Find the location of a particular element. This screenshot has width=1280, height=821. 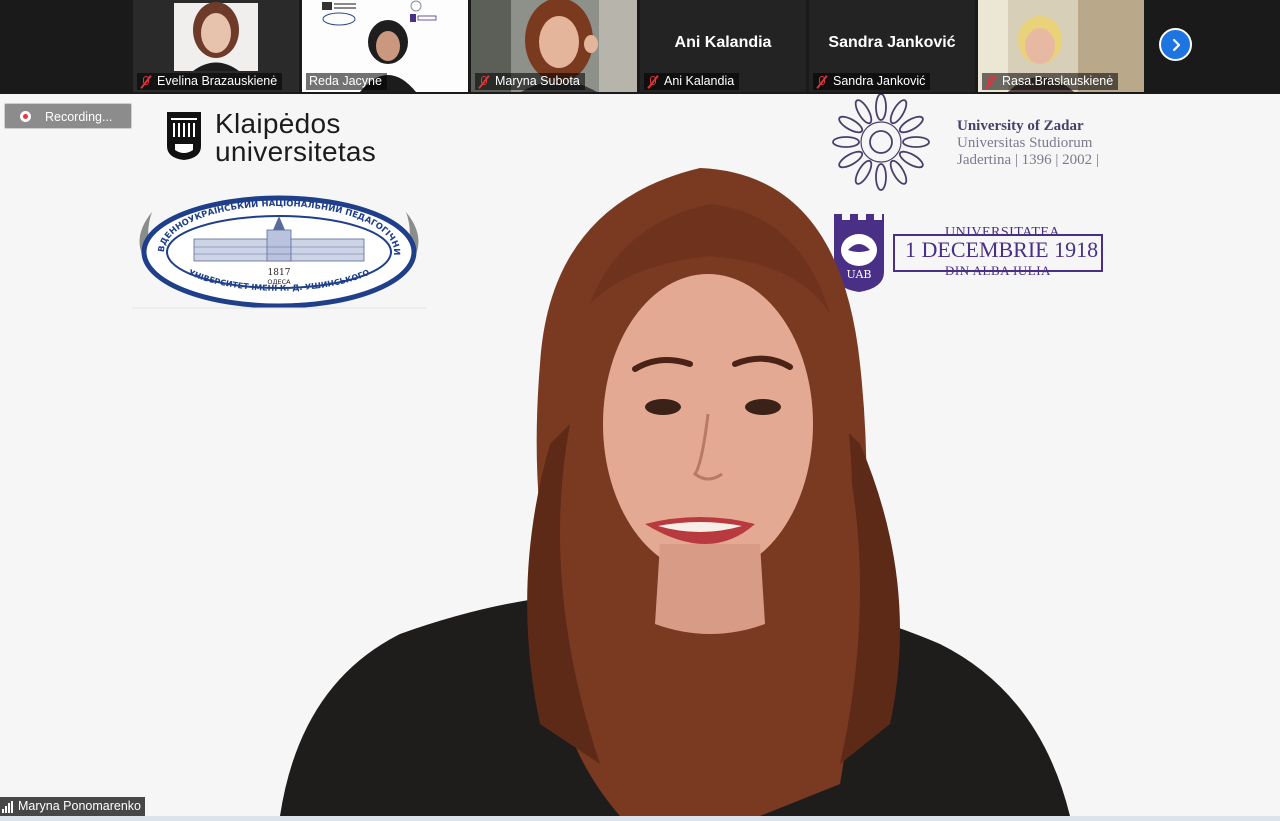

participant-tile: Maryna Subota is located at coordinates (554, 46).